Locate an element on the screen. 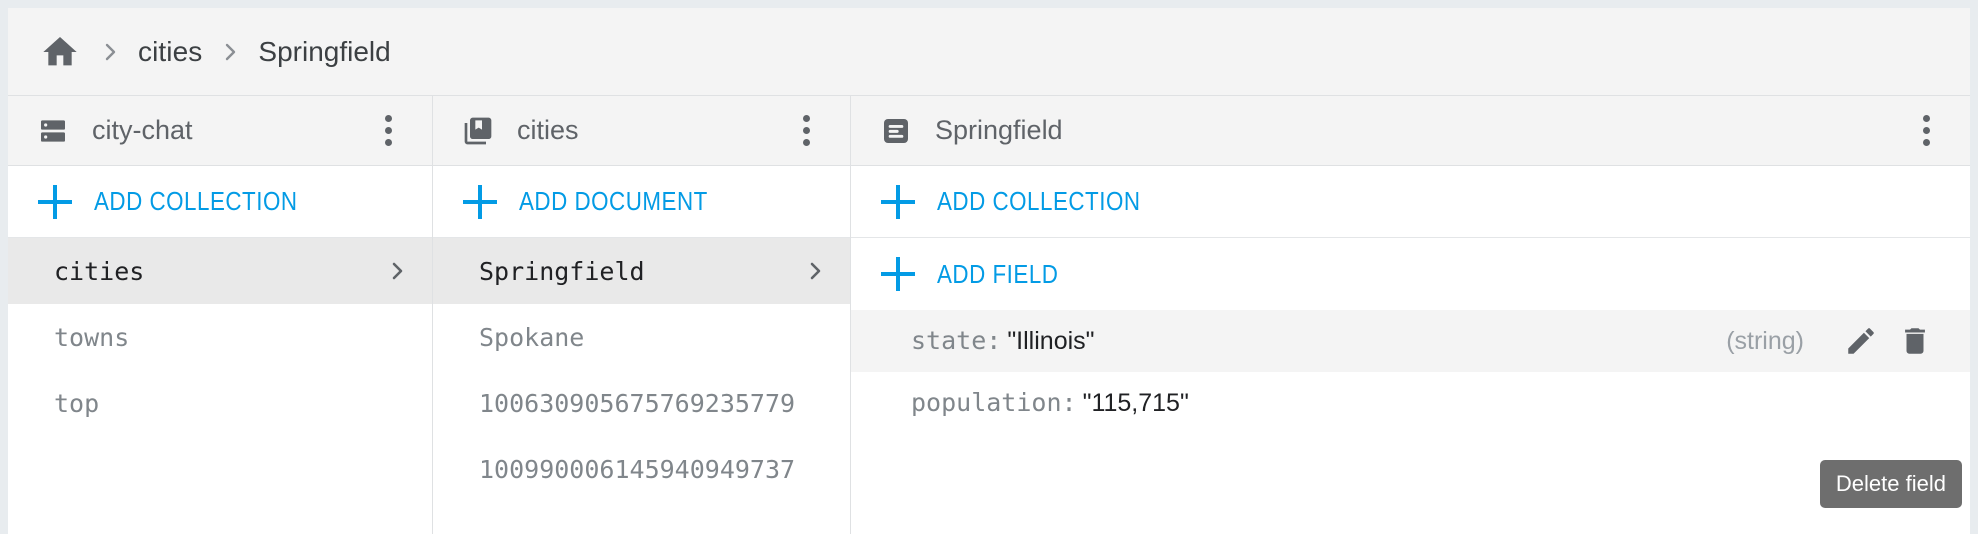 Image resolution: width=1978 pixels, height=534 pixels. document-list-item-spokane: Spokane is located at coordinates (641, 337).